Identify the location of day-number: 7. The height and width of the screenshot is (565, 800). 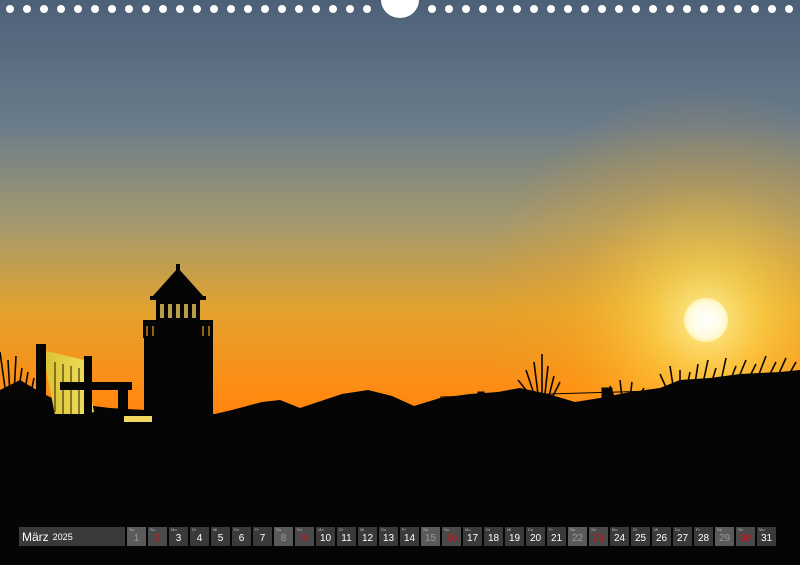
(262, 538).